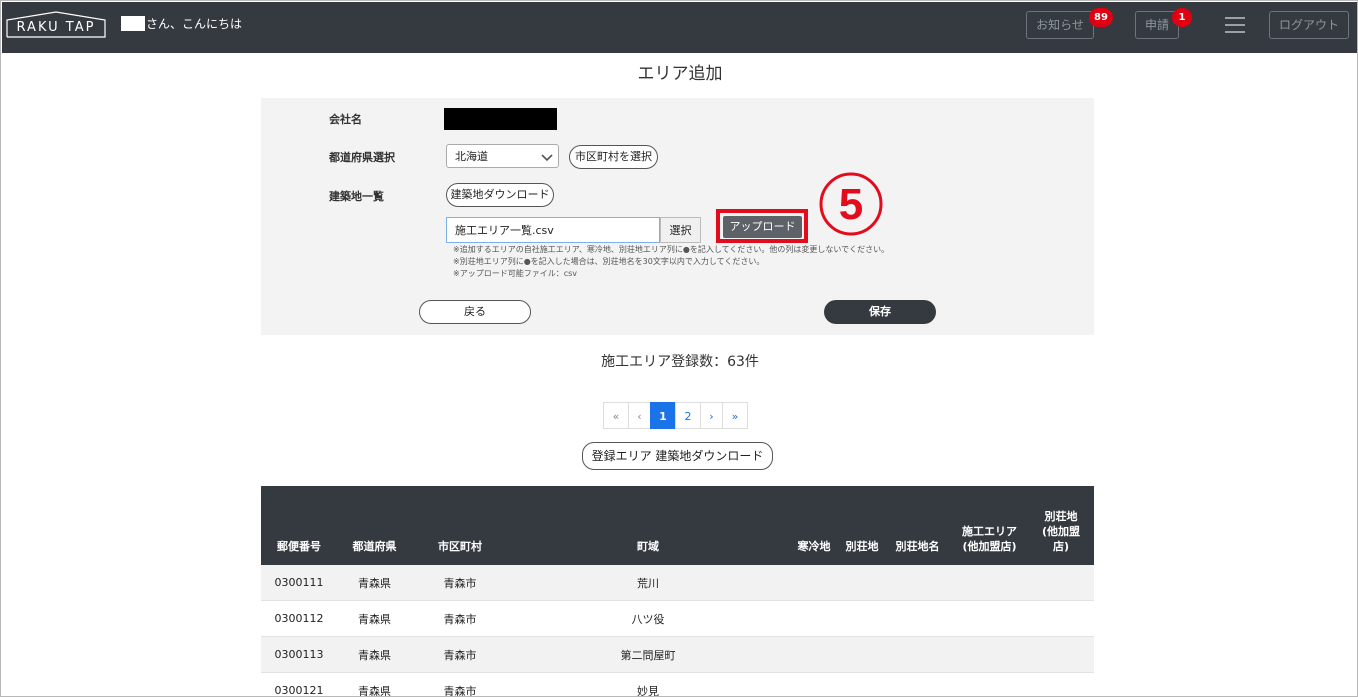 The height and width of the screenshot is (697, 1358). I want to click on cell-postal-code: 0300112, so click(299, 618).